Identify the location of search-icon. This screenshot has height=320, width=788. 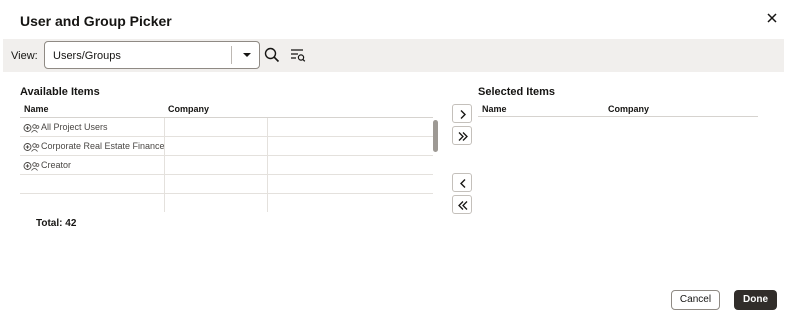
(272, 55).